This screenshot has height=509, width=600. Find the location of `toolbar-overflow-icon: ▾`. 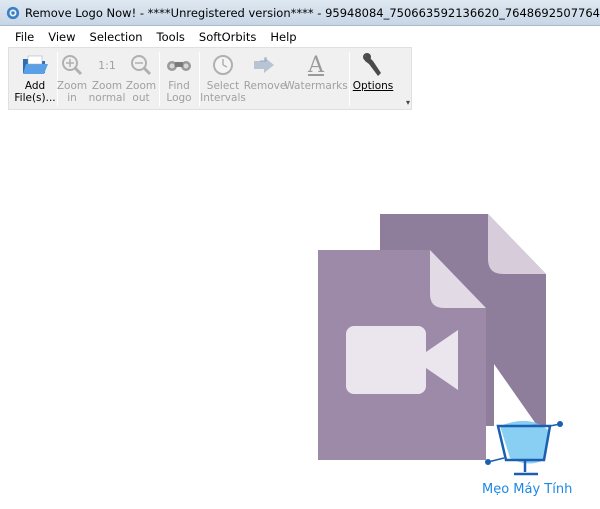

toolbar-overflow-icon: ▾ is located at coordinates (408, 102).